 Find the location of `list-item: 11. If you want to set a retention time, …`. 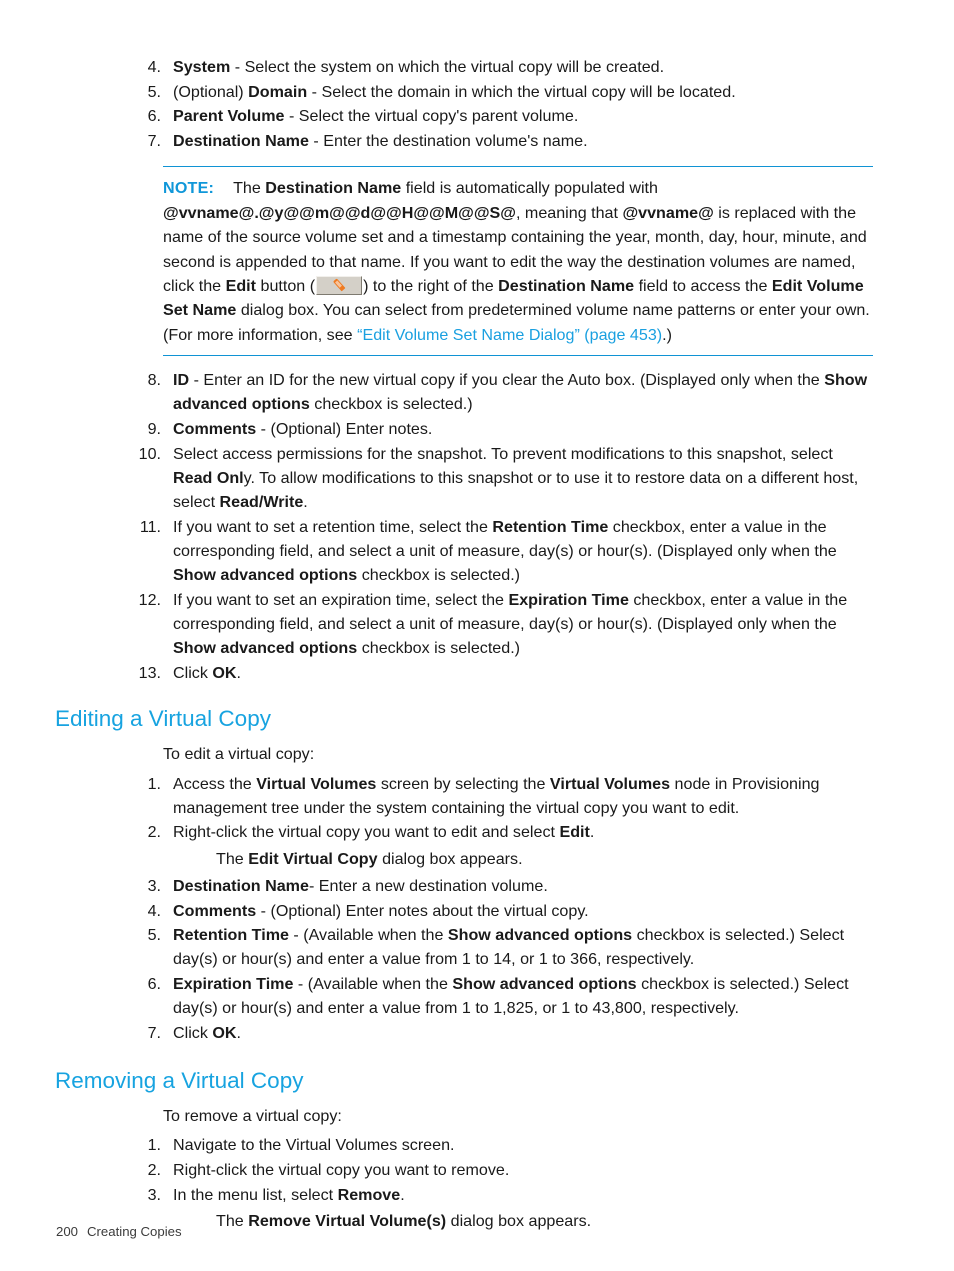

list-item: 11. If you want to set a retention time, … is located at coordinates (501, 551).